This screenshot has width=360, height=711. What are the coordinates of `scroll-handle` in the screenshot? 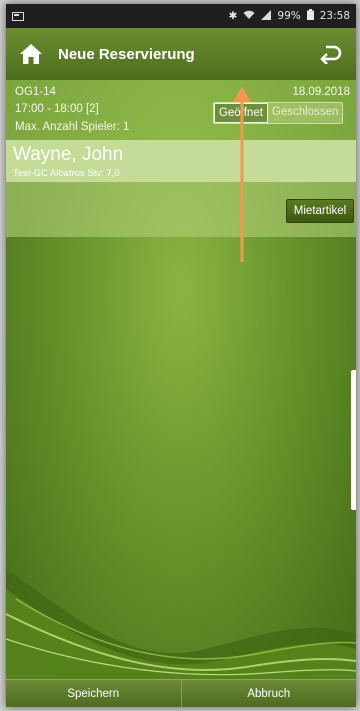 It's located at (353, 440).